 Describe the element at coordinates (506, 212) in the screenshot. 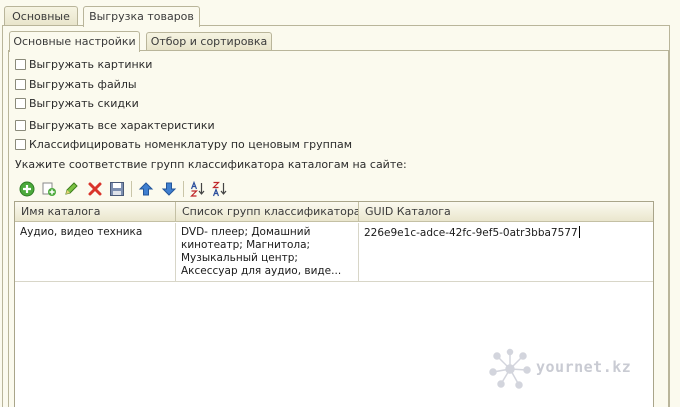

I see `column-header-catalog-guid: GUID Каталога` at that location.